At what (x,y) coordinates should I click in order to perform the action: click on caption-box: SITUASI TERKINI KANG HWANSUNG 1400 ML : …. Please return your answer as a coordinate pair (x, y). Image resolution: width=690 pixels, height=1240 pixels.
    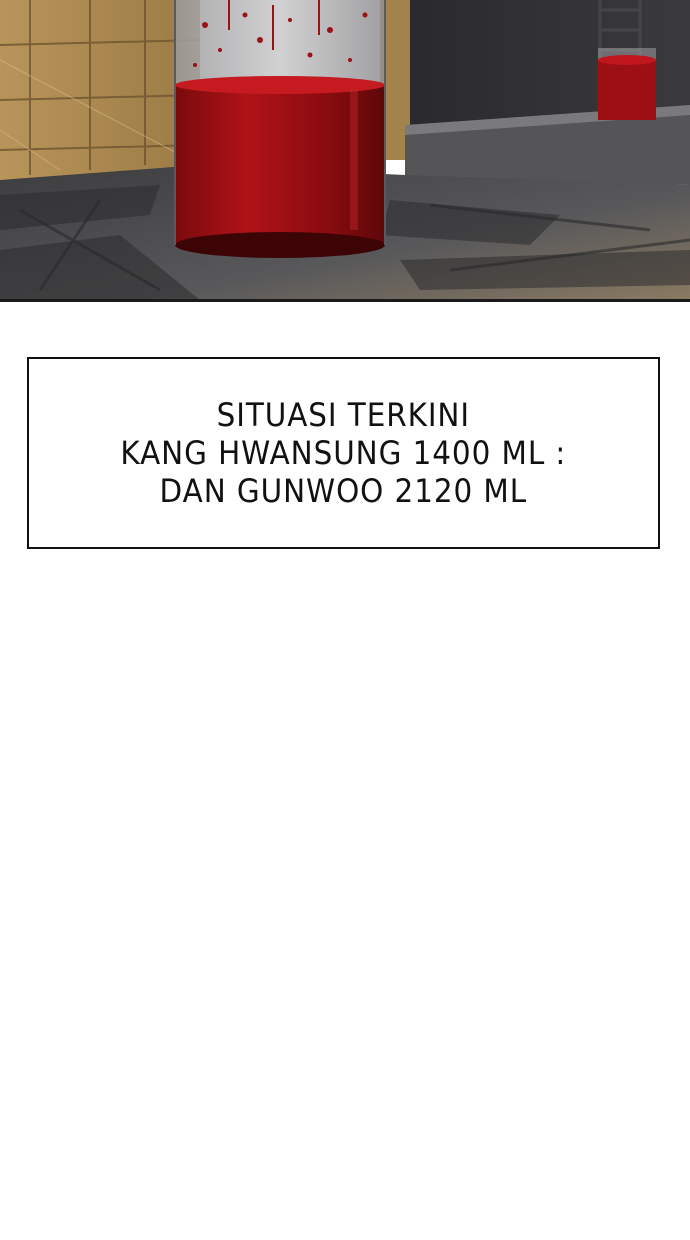
    Looking at the image, I should click on (343, 453).